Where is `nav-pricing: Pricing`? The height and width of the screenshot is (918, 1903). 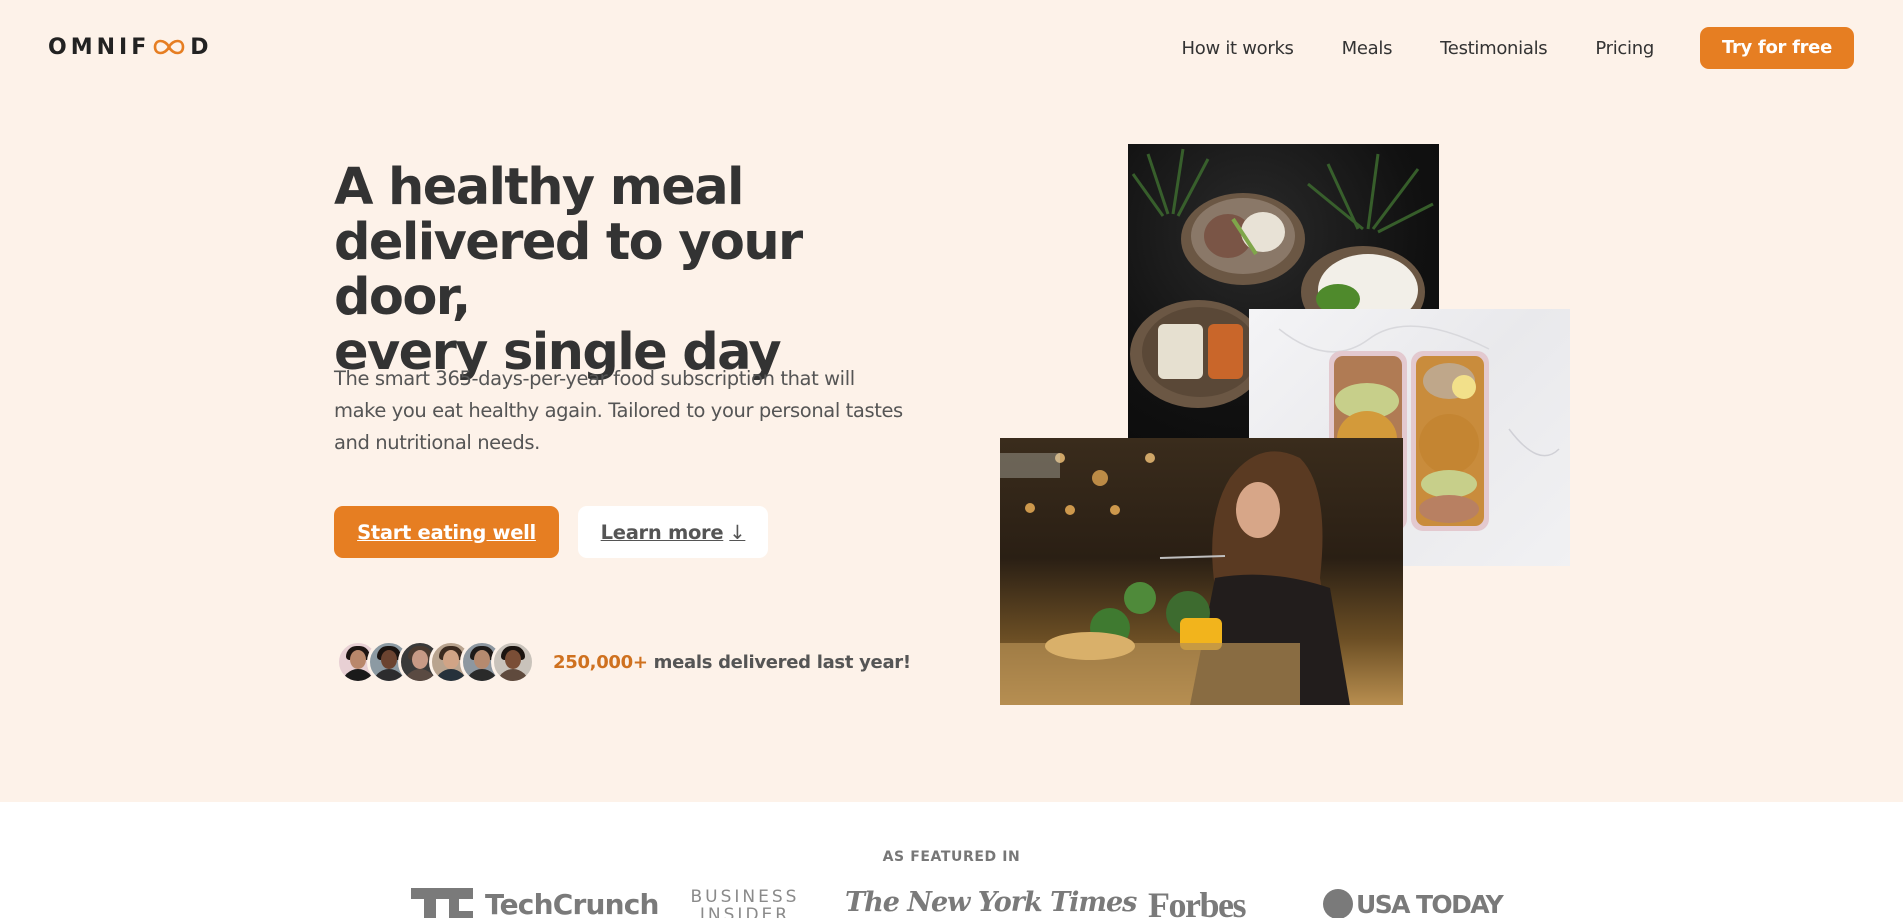 nav-pricing: Pricing is located at coordinates (1624, 48).